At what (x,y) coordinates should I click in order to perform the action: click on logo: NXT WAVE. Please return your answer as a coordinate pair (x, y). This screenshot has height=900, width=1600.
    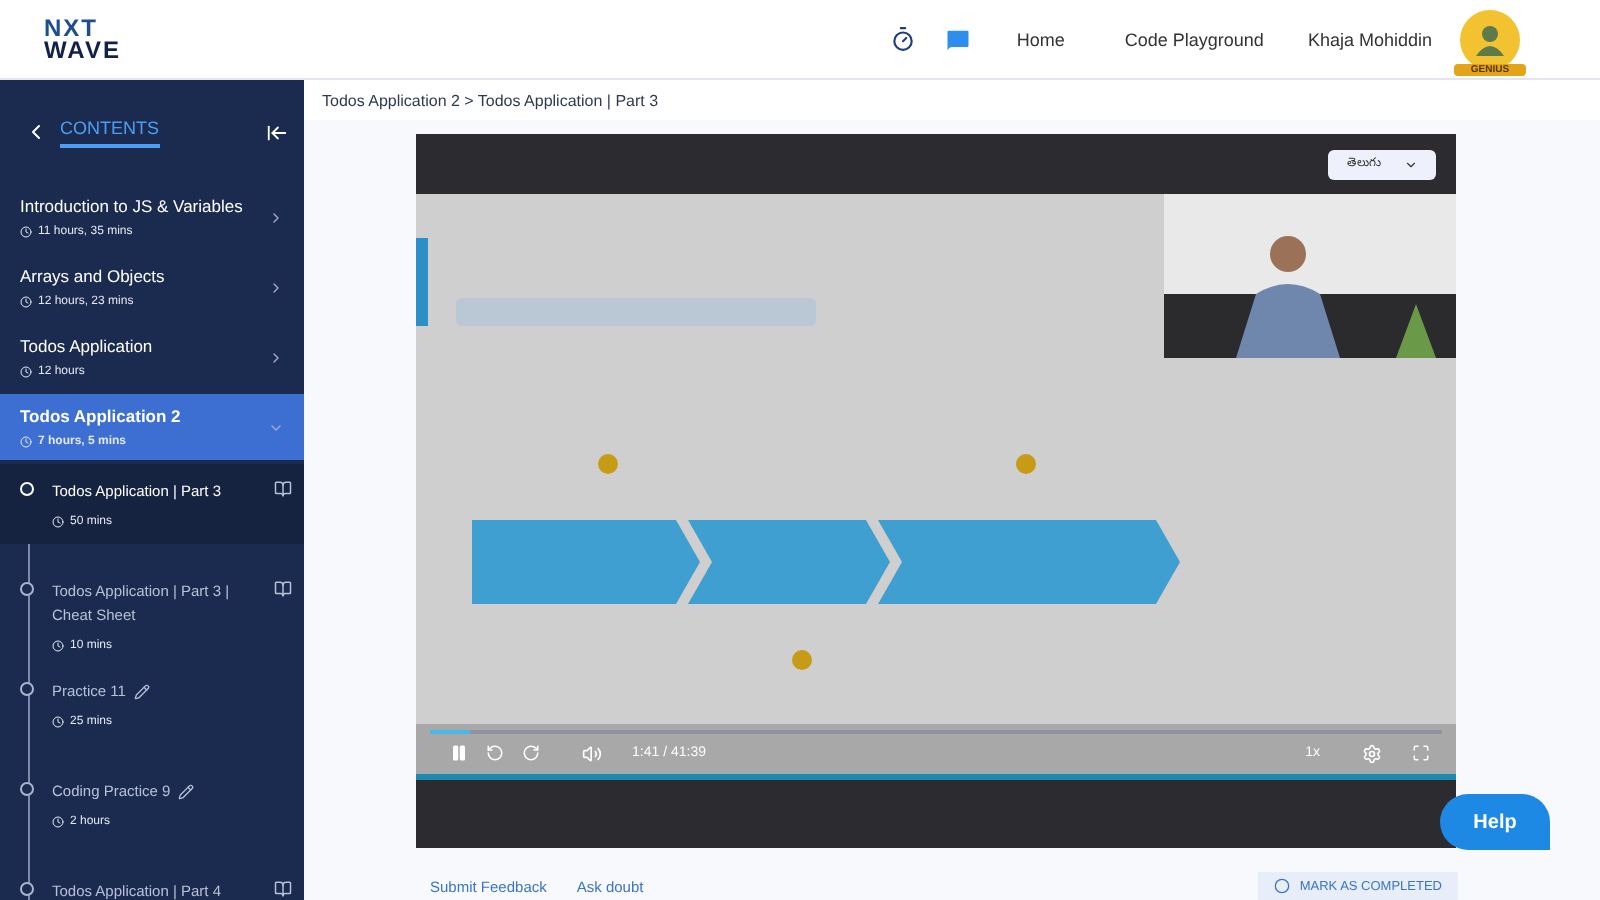
    Looking at the image, I should click on (82, 39).